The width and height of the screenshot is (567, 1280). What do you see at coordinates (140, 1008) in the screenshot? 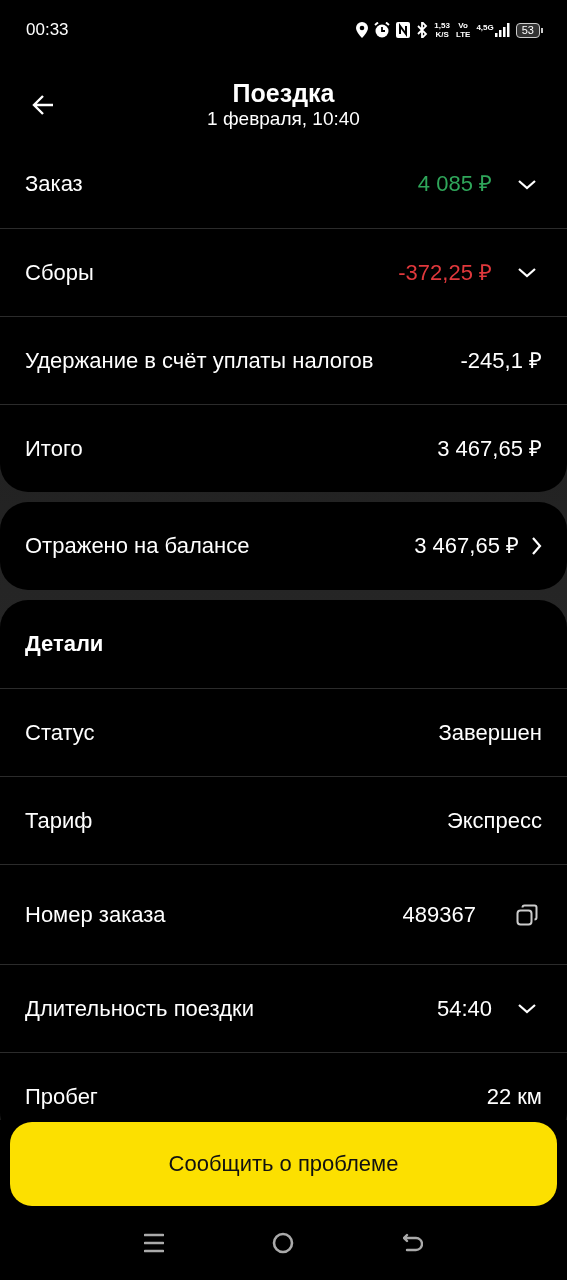
I see `row-label: Длительность поездки` at bounding box center [140, 1008].